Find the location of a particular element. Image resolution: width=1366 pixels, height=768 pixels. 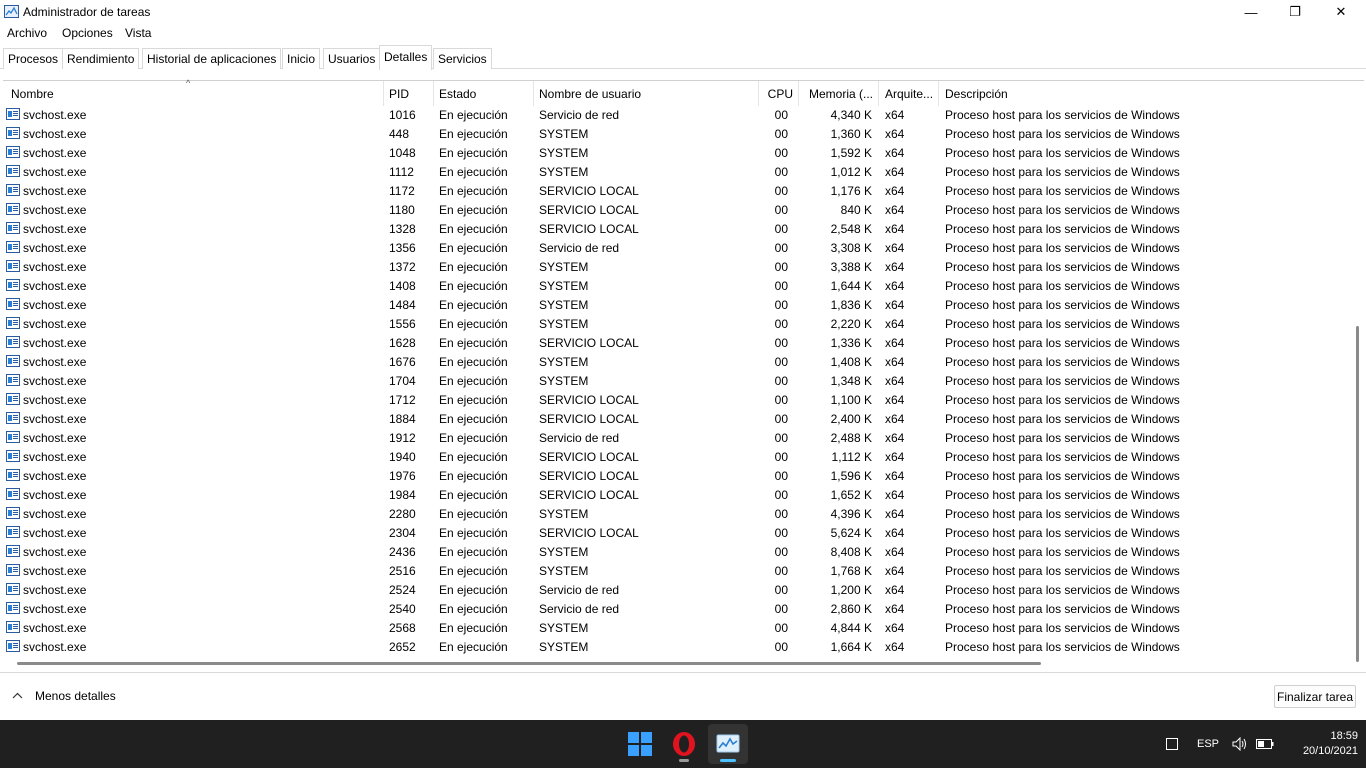

battery-icon is located at coordinates (1265, 744).